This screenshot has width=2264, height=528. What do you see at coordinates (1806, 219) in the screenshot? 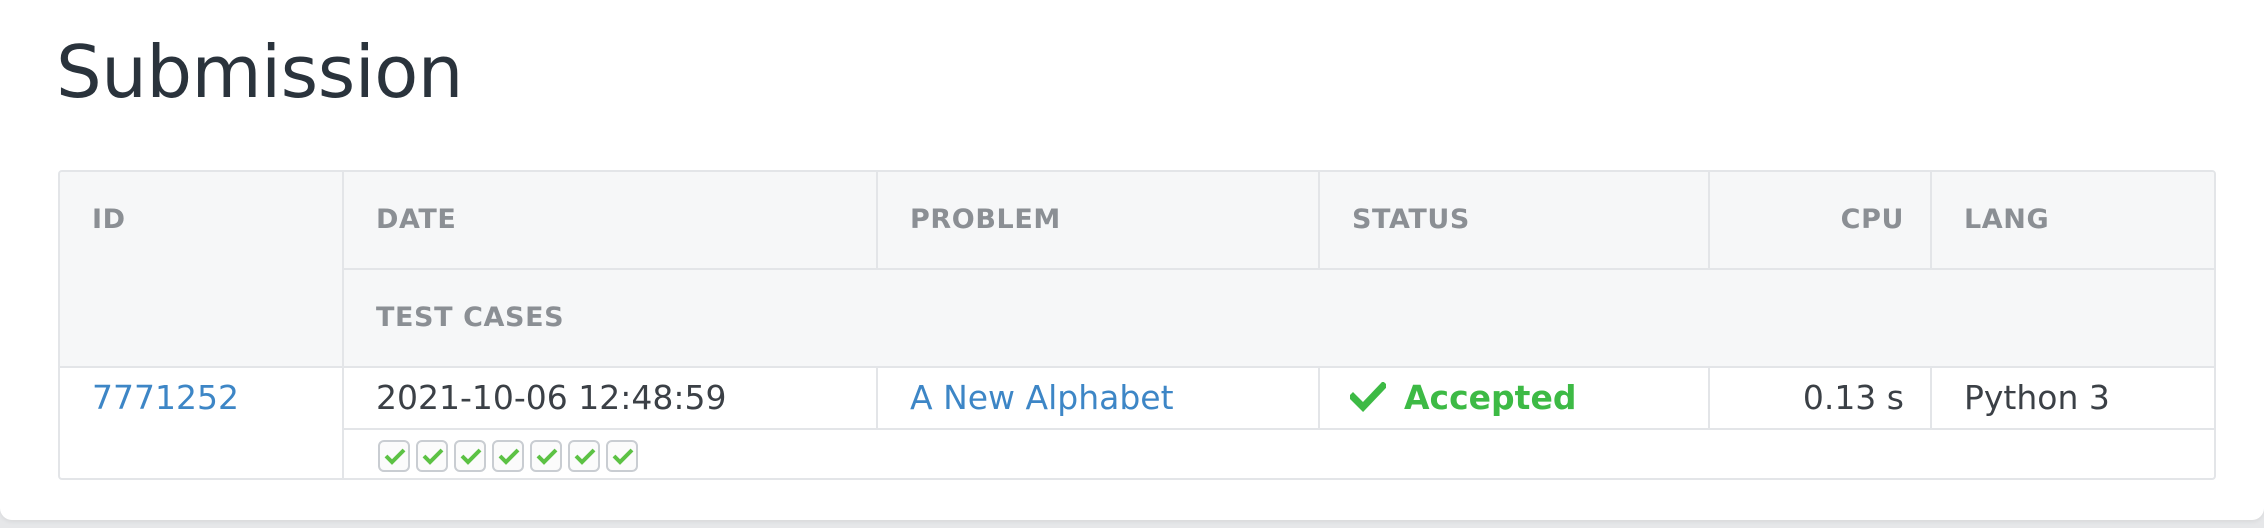
I see `header-cpu: CPU` at bounding box center [1806, 219].